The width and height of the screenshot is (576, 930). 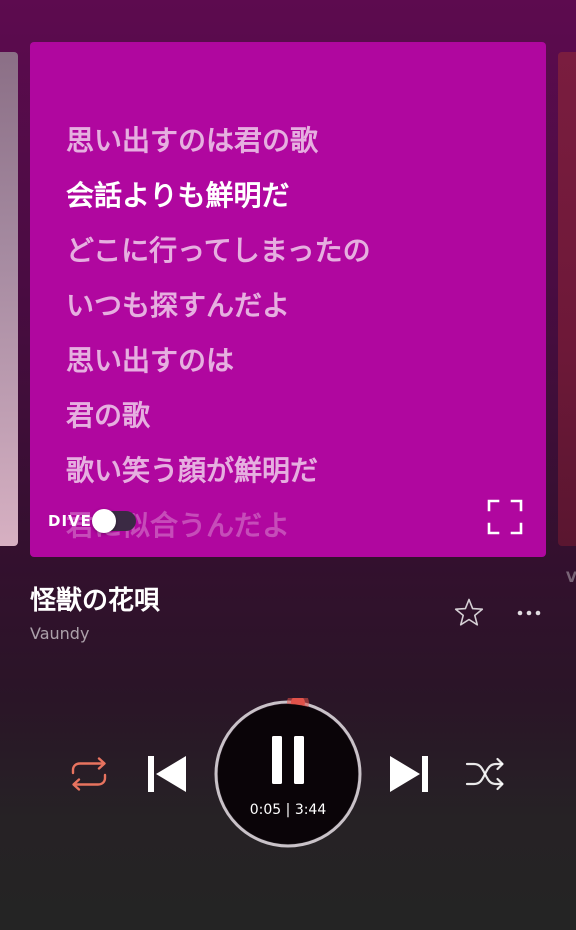 What do you see at coordinates (59, 633) in the screenshot?
I see `track-artist: Vaundy` at bounding box center [59, 633].